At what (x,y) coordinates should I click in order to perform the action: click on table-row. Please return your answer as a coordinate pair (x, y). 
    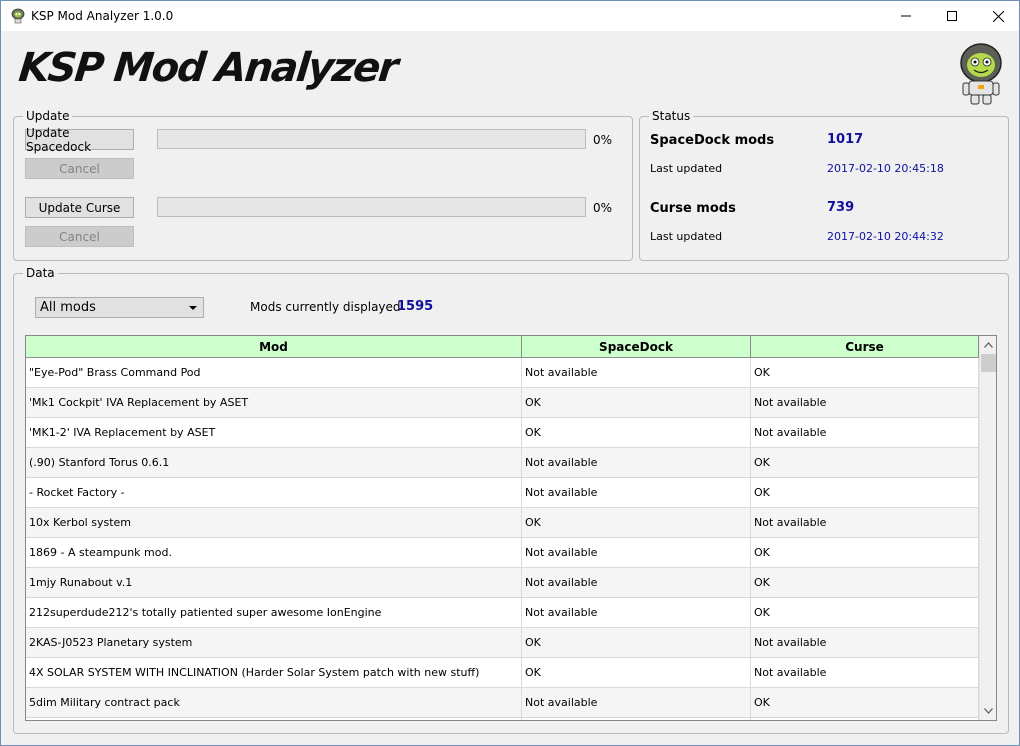
    Looking at the image, I should click on (502, 719).